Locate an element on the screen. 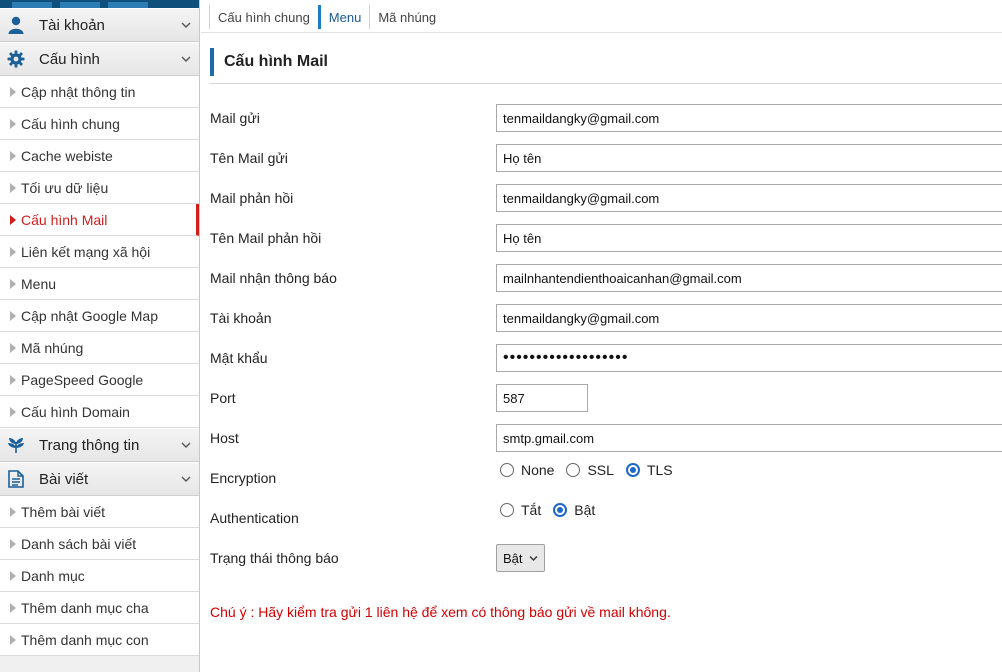 The width and height of the screenshot is (1002, 672). form-row-mail-gui: Mail gửi is located at coordinates (606, 118).